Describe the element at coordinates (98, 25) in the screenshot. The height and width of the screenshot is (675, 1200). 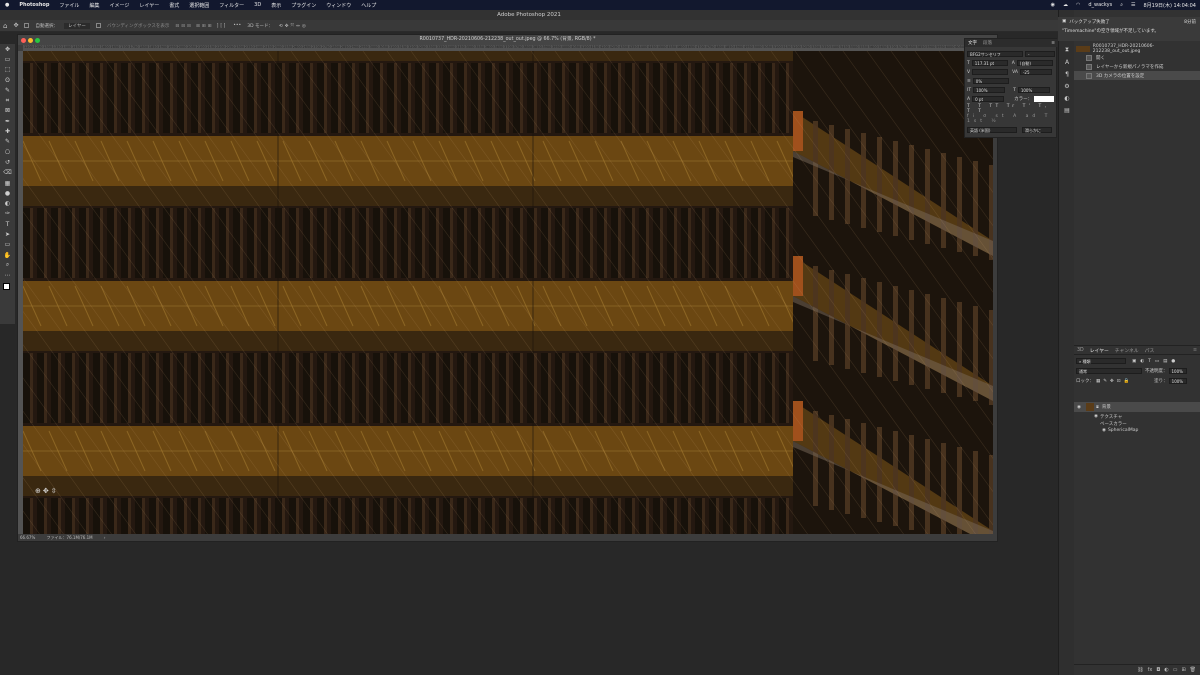
I see `transform-controls-checkbox` at that location.